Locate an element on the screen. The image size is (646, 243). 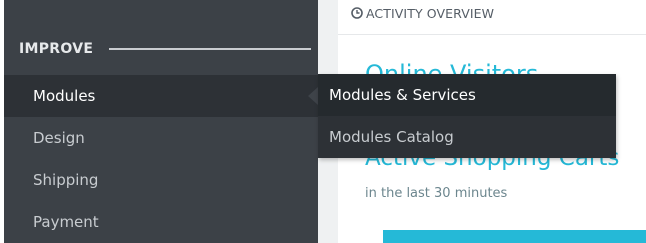
submenu-item-modules-catalog: Modules Catalog is located at coordinates (467, 137).